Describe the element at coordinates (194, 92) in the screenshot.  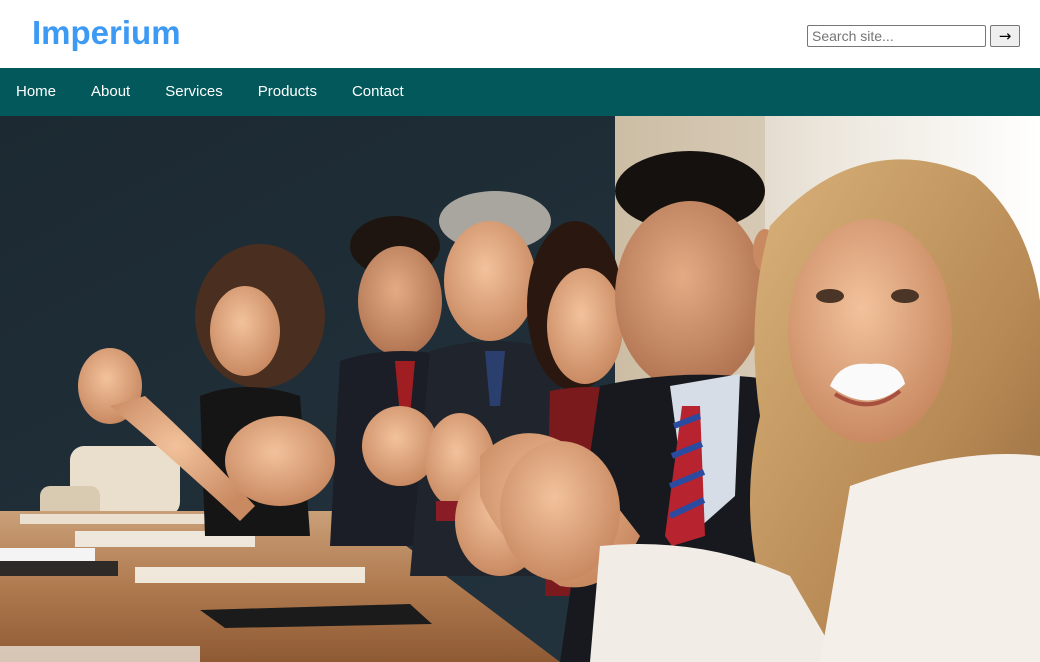
I see `nav-item-services: Services` at that location.